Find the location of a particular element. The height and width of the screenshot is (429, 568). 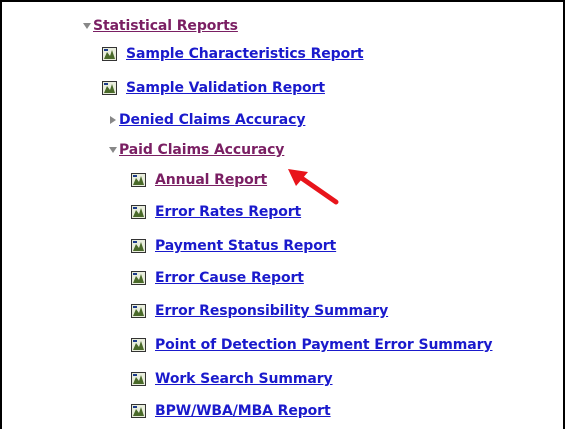

tree-node-paid-claims-accuracy: Paid Claims Accuracy is located at coordinates (196, 150).